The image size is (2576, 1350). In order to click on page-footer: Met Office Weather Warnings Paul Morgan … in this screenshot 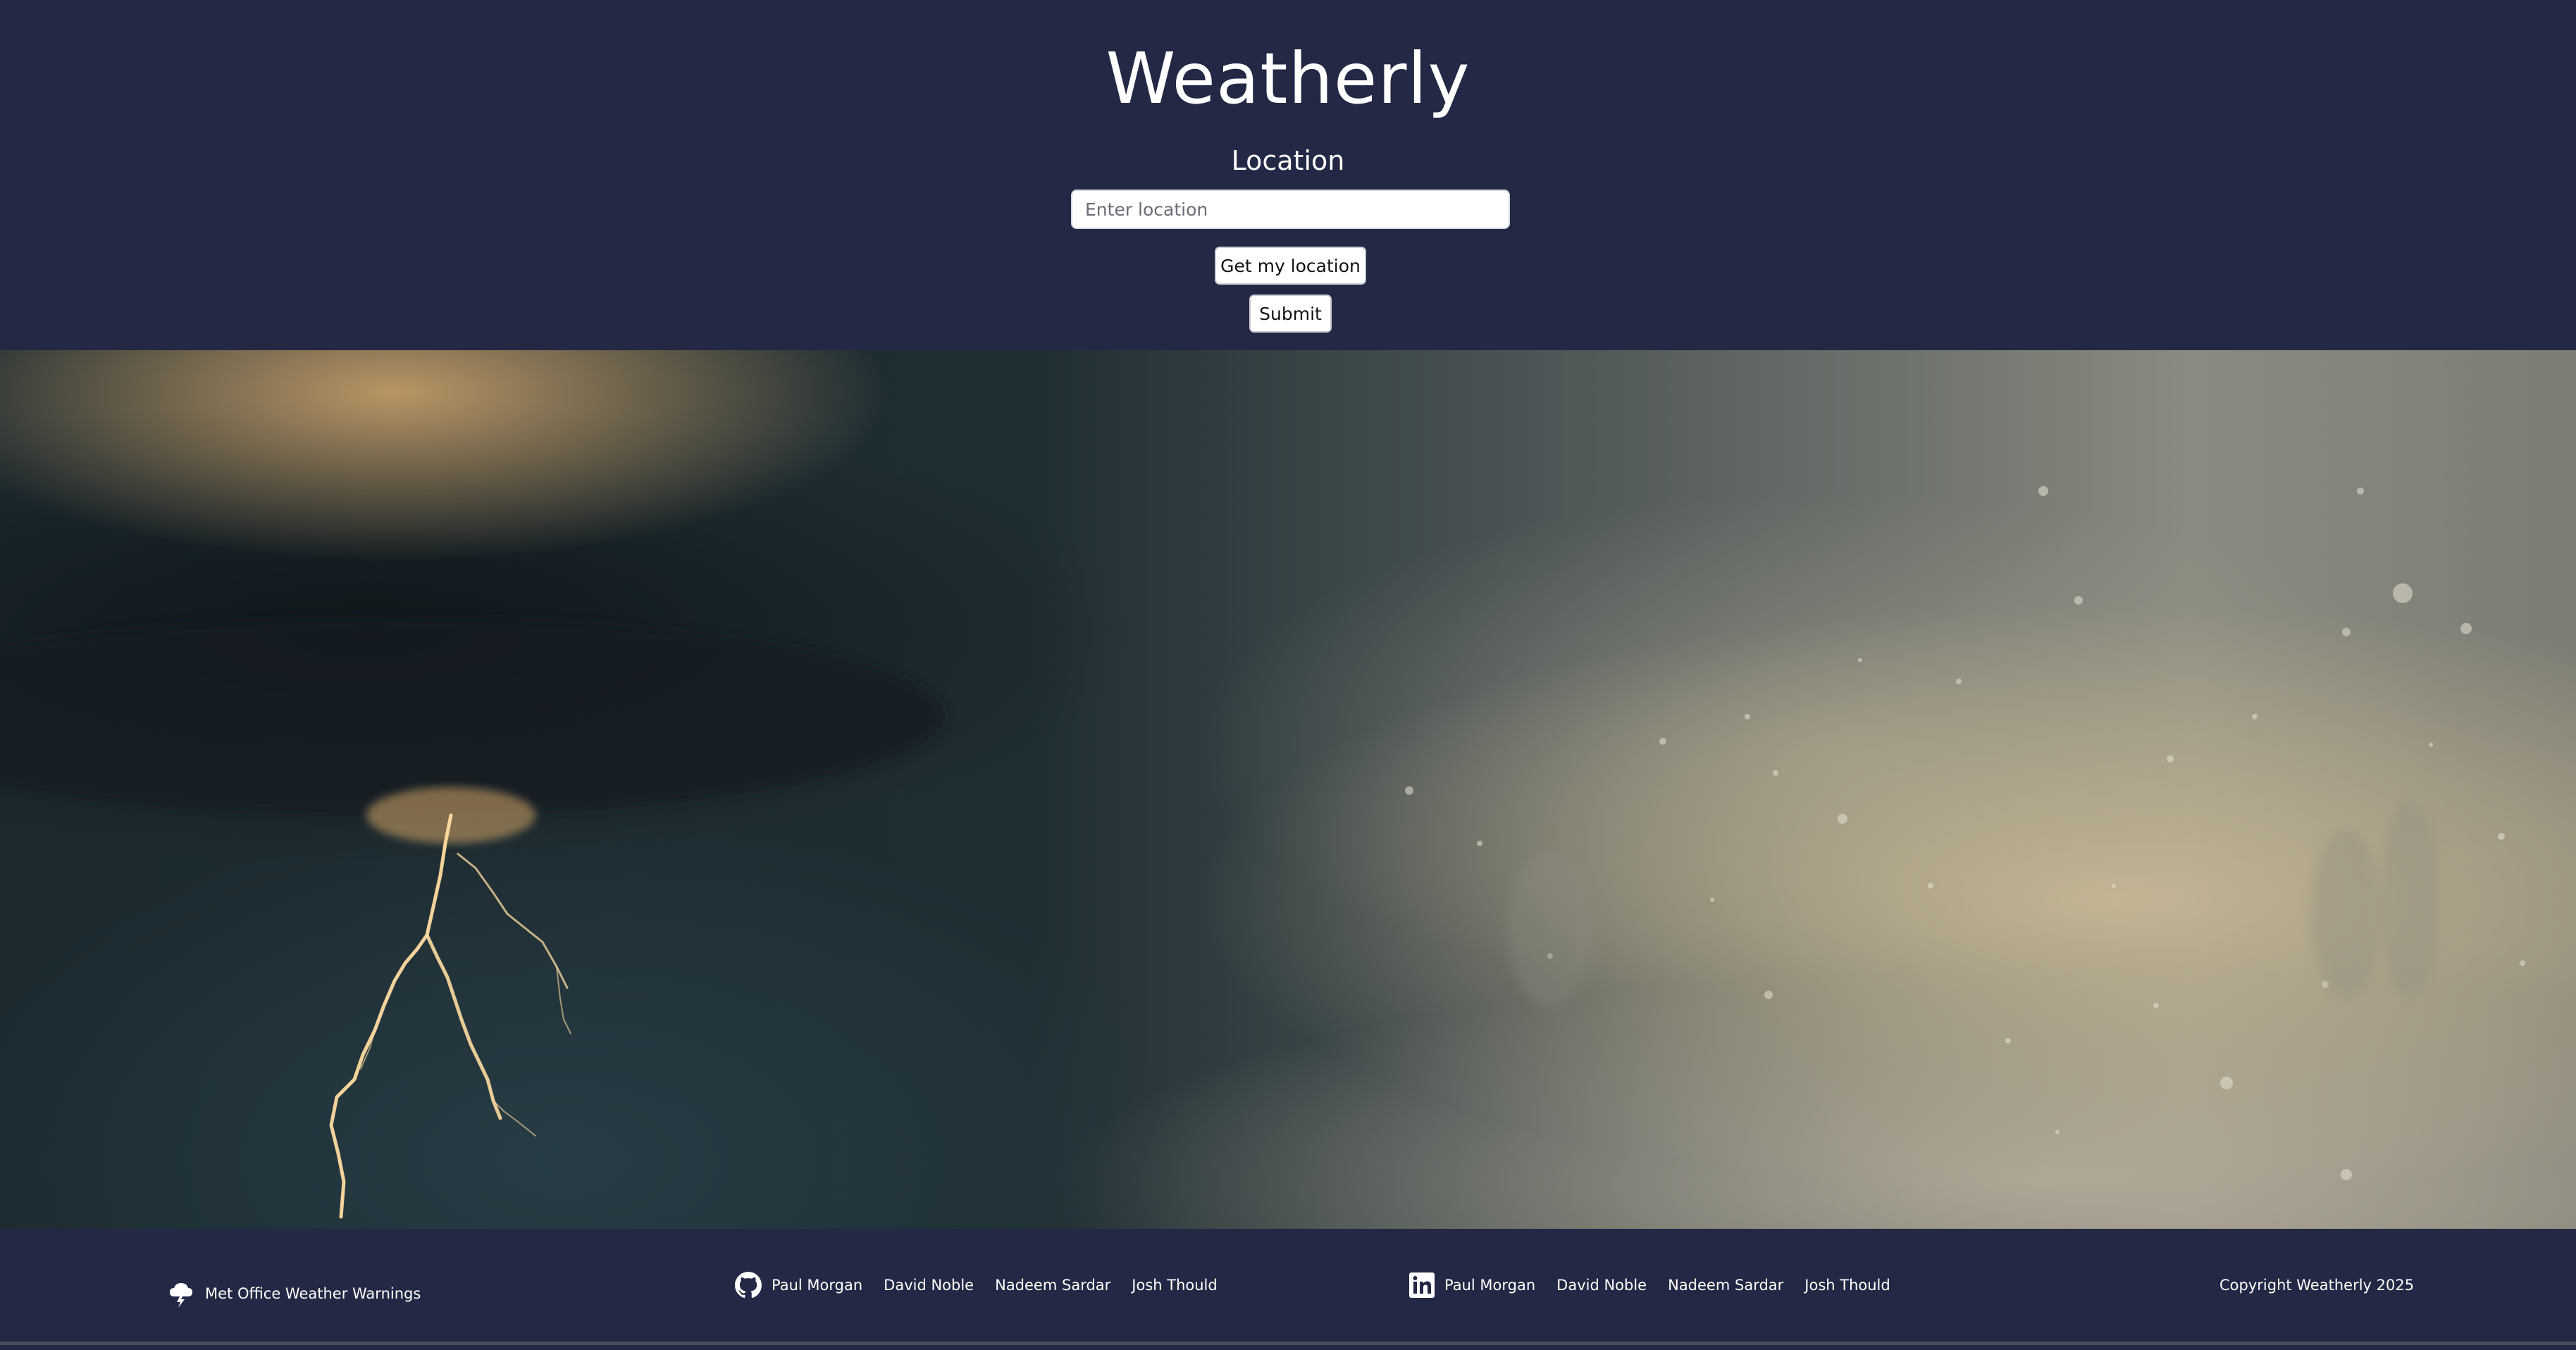, I will do `click(1288, 1285)`.